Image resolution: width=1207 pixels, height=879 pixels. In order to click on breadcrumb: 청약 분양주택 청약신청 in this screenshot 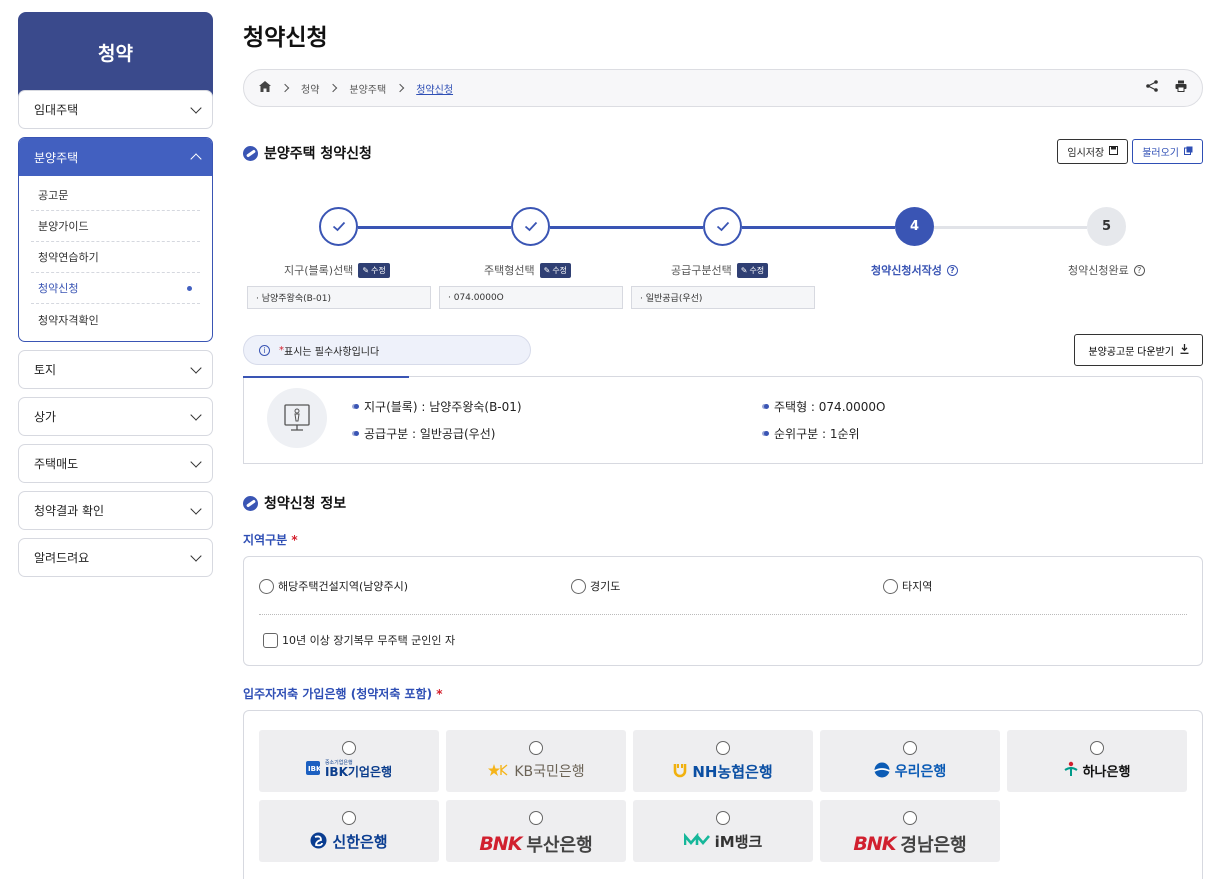, I will do `click(723, 88)`.